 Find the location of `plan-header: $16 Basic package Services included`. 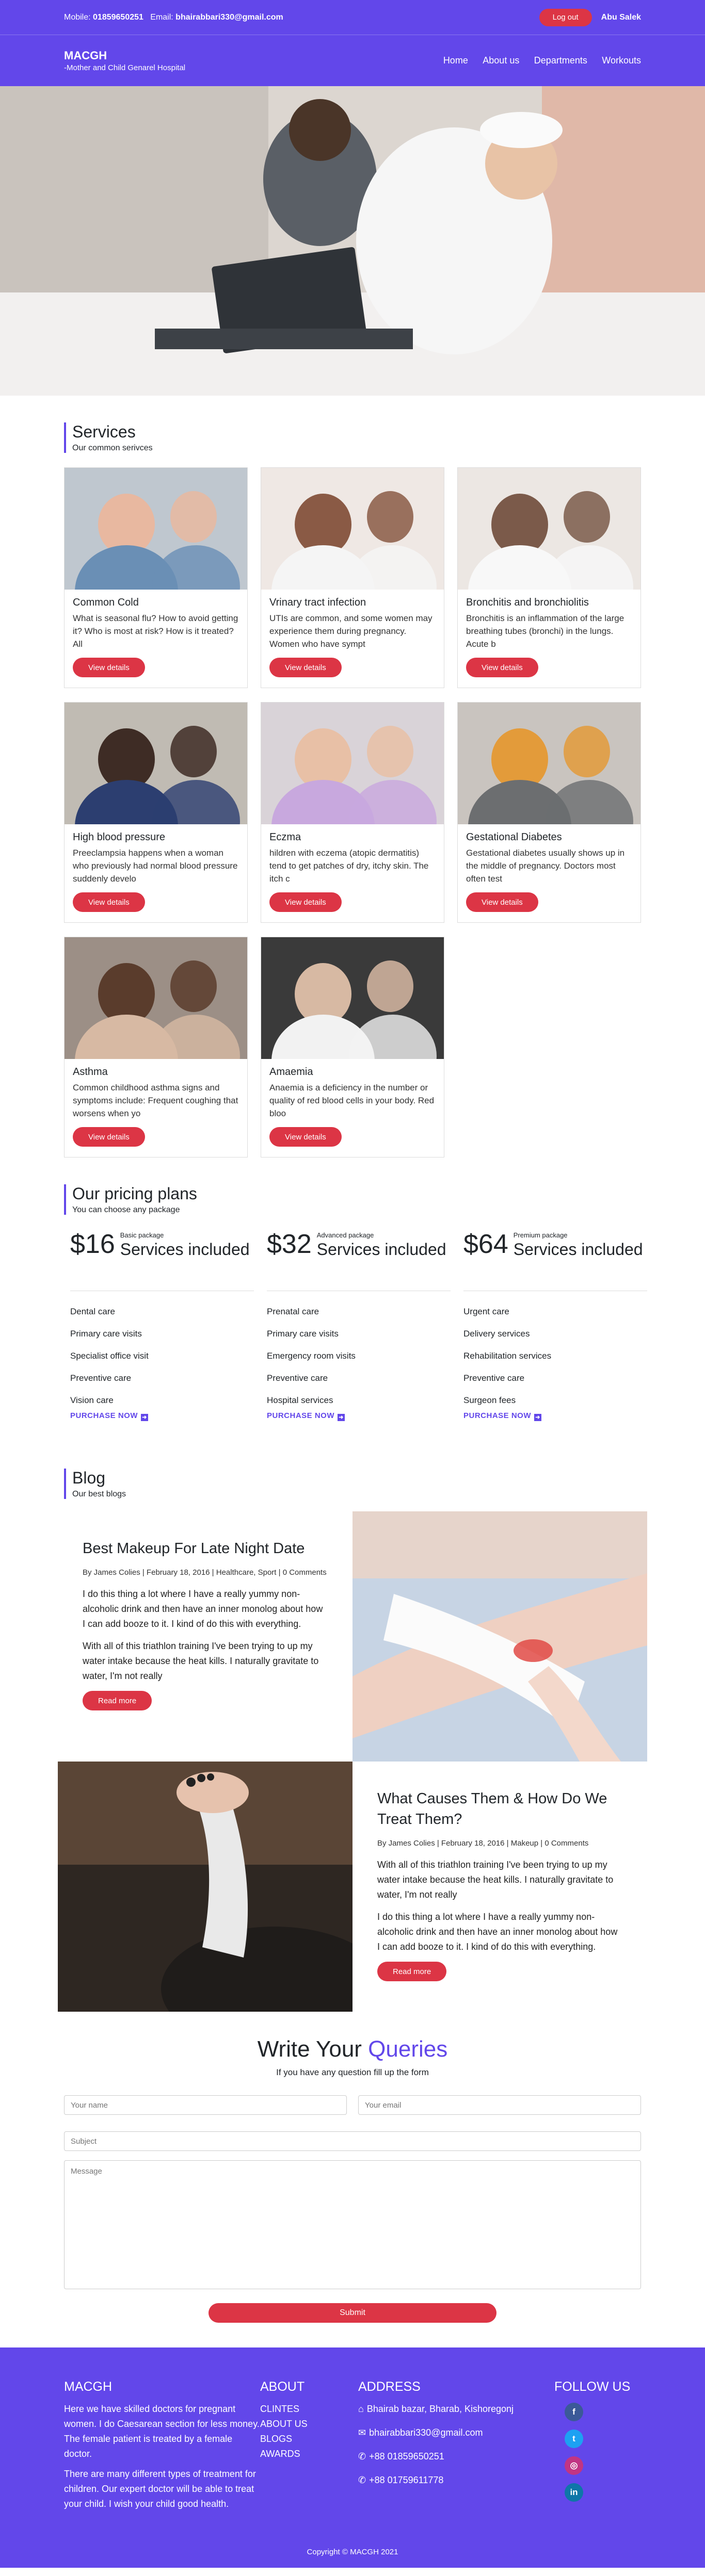

plan-header: $16 Basic package Services included is located at coordinates (162, 1260).